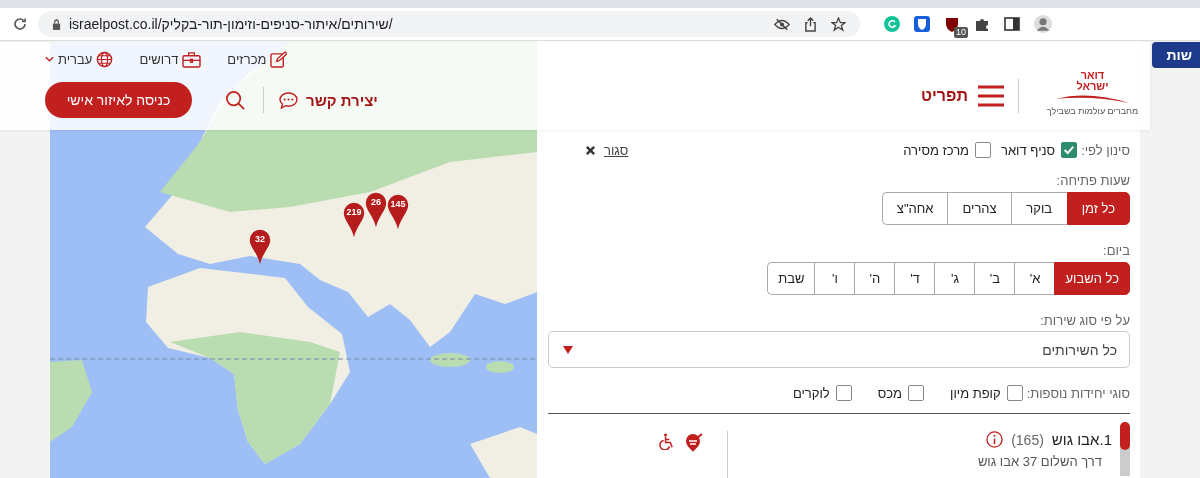 The width and height of the screenshot is (1200, 478). What do you see at coordinates (105, 59) in the screenshot?
I see `globe-icon` at bounding box center [105, 59].